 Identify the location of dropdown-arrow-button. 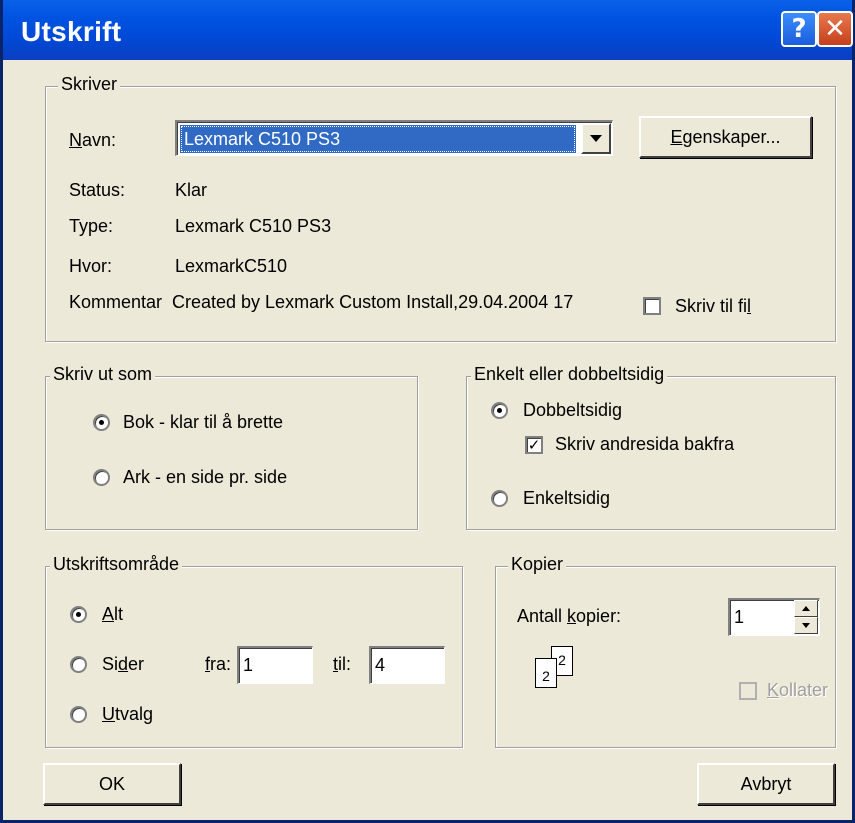
(596, 138).